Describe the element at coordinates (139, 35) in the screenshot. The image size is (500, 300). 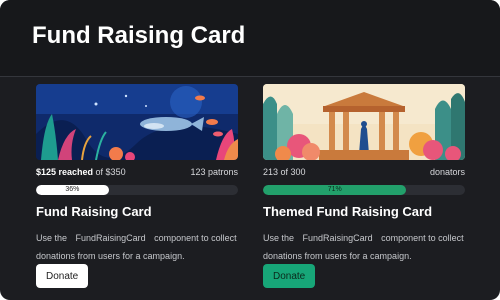
I see `page-title: Fund Raising Card` at that location.